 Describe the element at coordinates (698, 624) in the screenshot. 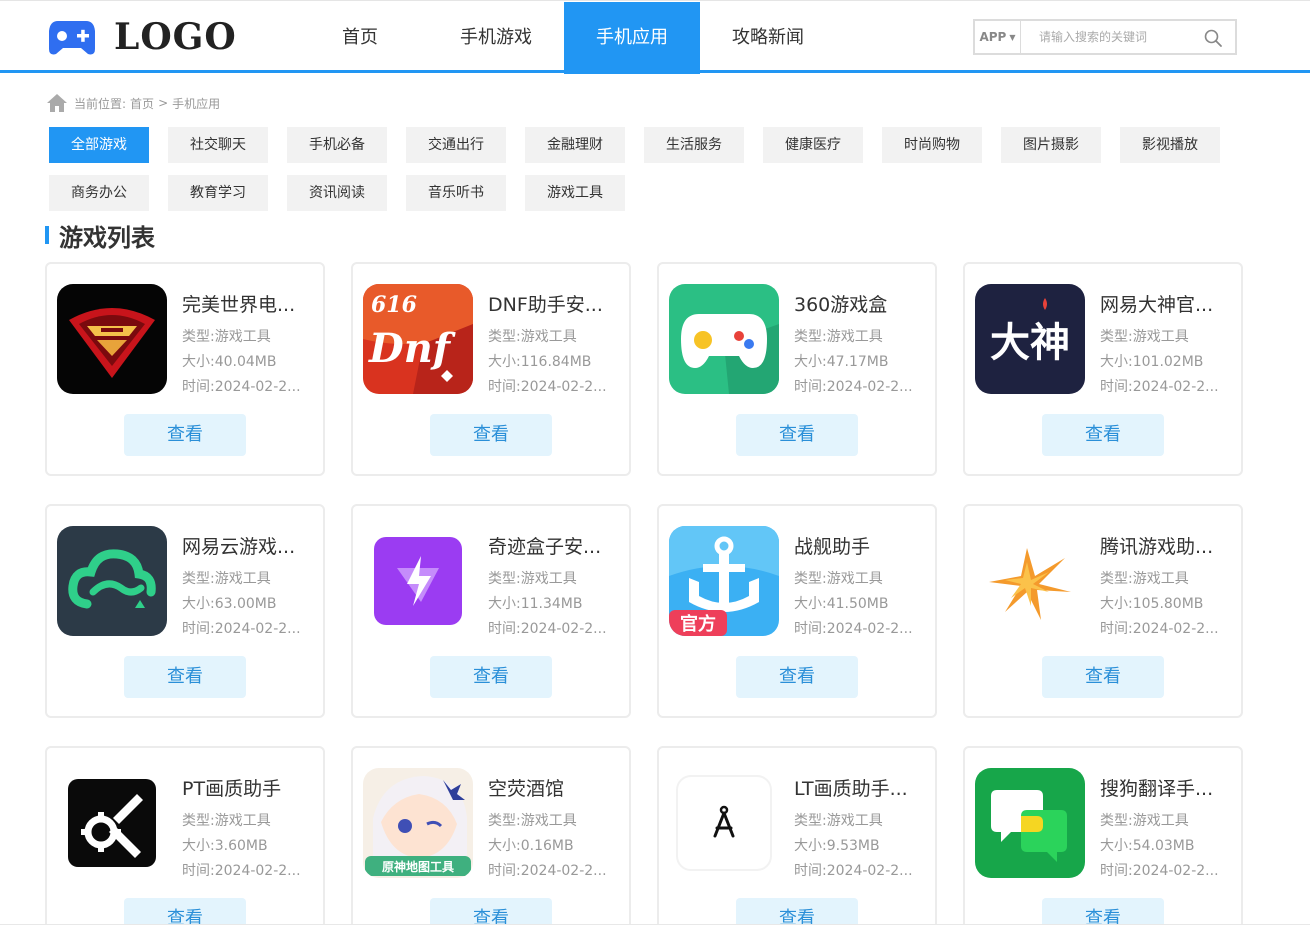

I see `svg-text: 官方` at that location.